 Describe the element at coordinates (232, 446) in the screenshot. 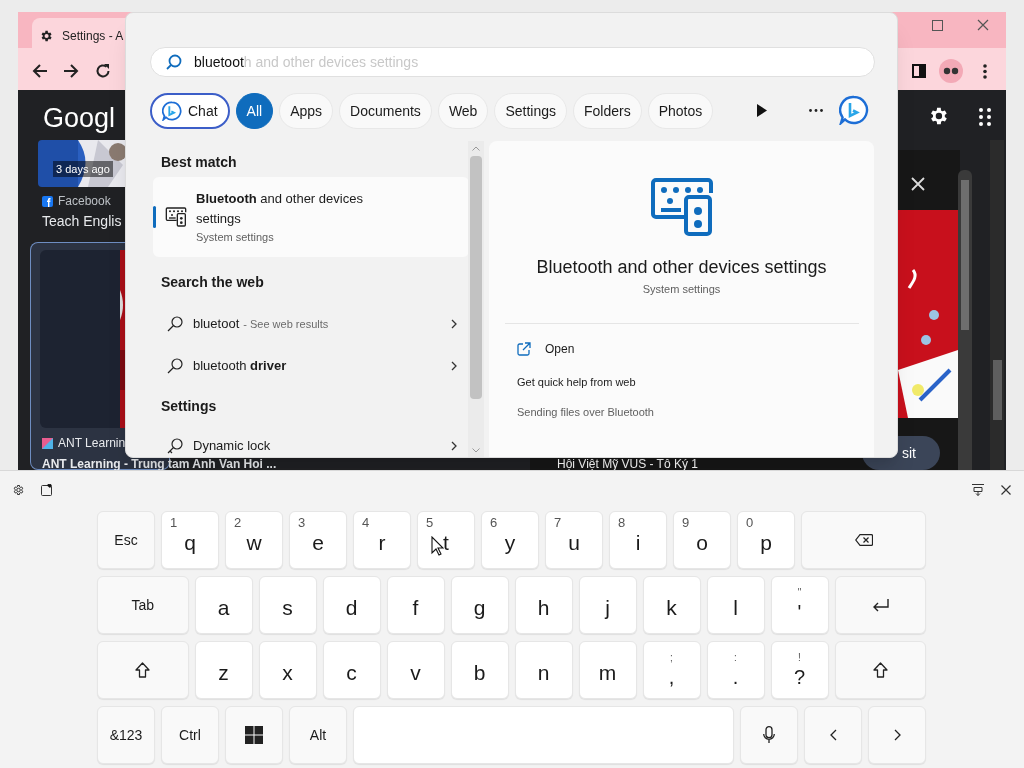

I see `result-text: Dynamic lock` at that location.